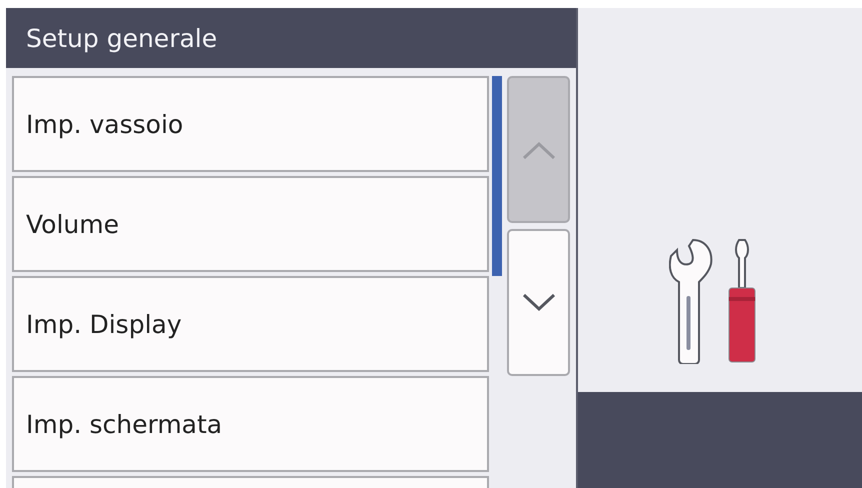 This screenshot has width=862, height=488. I want to click on menu-item: Imp. Display, so click(250, 324).